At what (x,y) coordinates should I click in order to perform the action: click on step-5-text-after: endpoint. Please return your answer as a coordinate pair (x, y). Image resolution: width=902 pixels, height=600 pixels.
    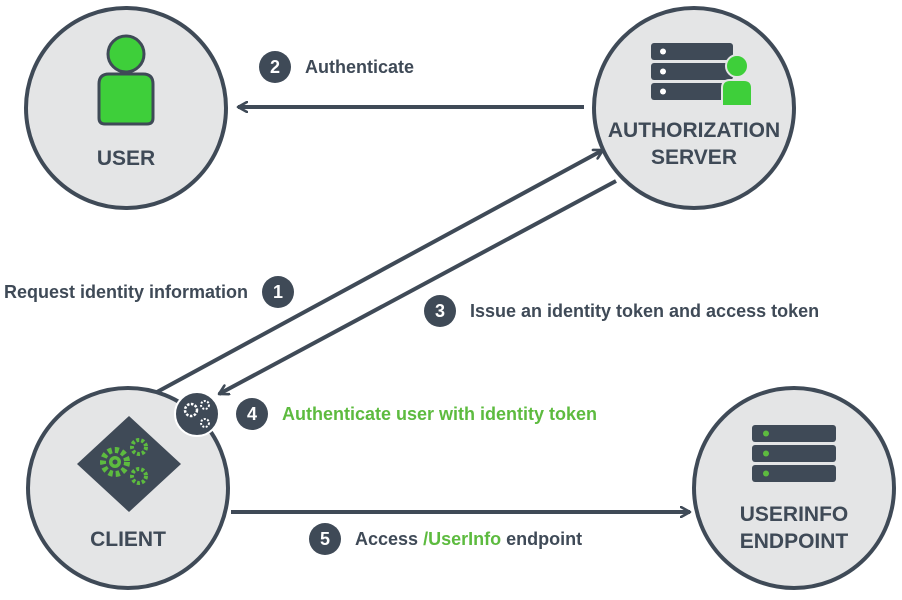
    Looking at the image, I should click on (542, 538).